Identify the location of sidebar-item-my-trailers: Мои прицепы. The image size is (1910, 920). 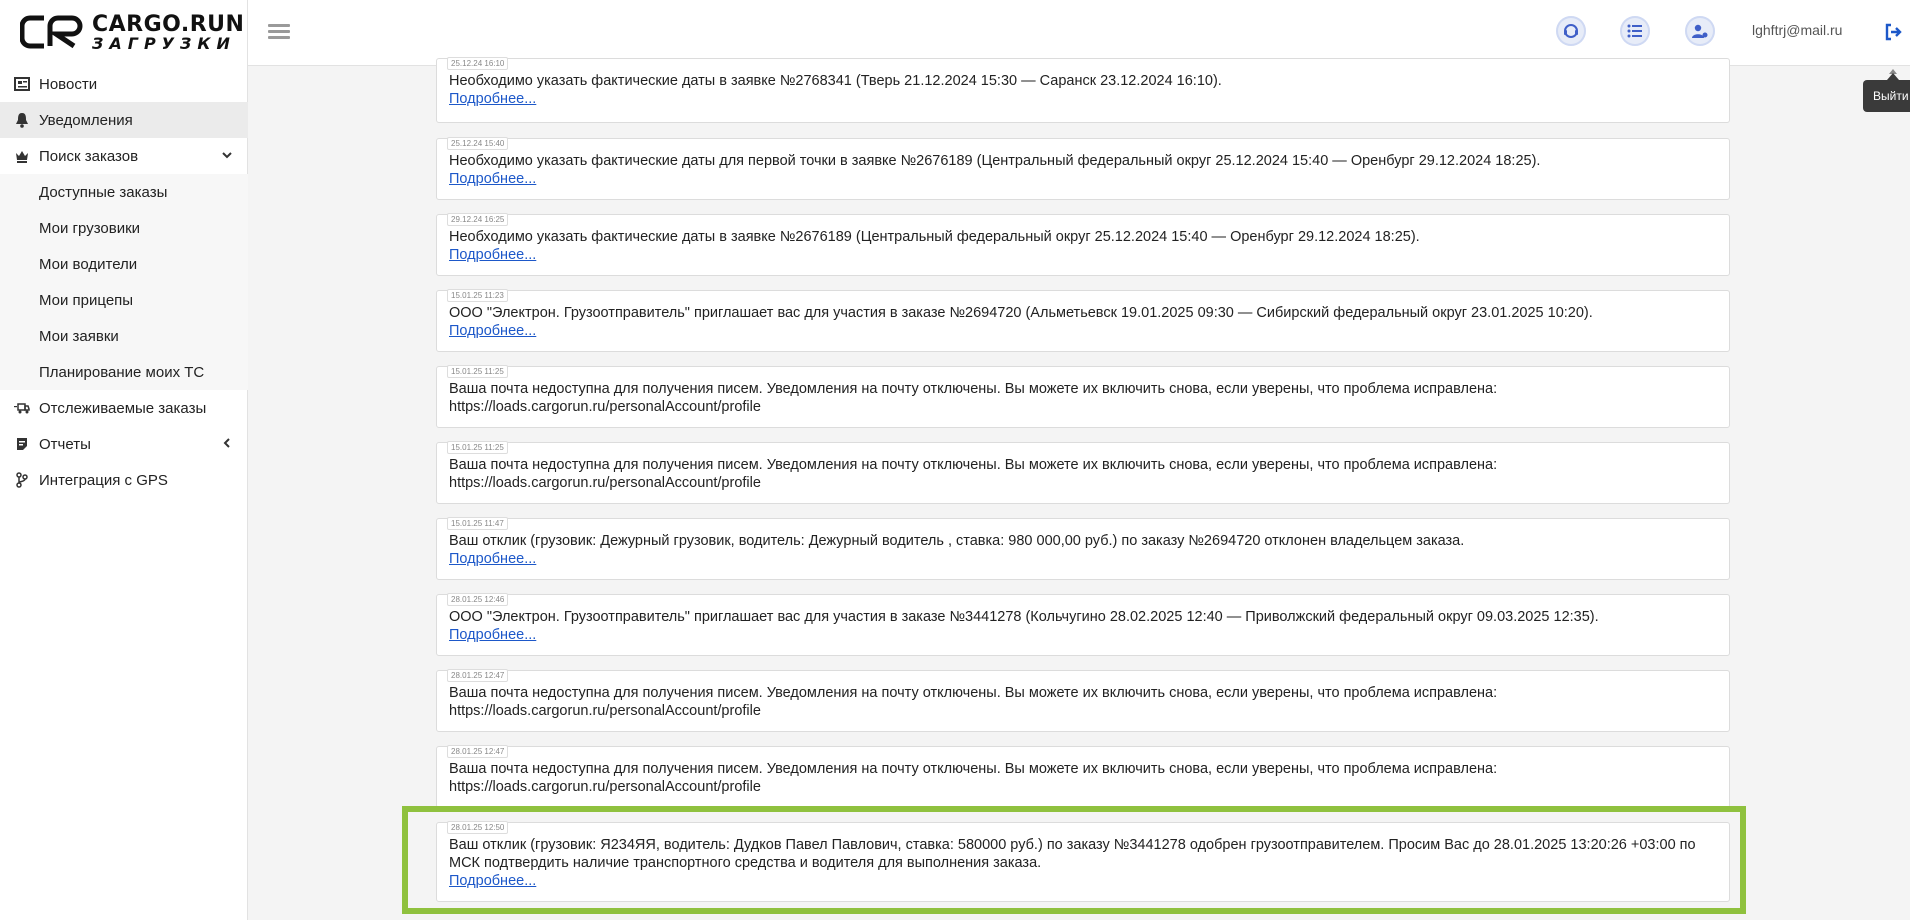
(124, 300).